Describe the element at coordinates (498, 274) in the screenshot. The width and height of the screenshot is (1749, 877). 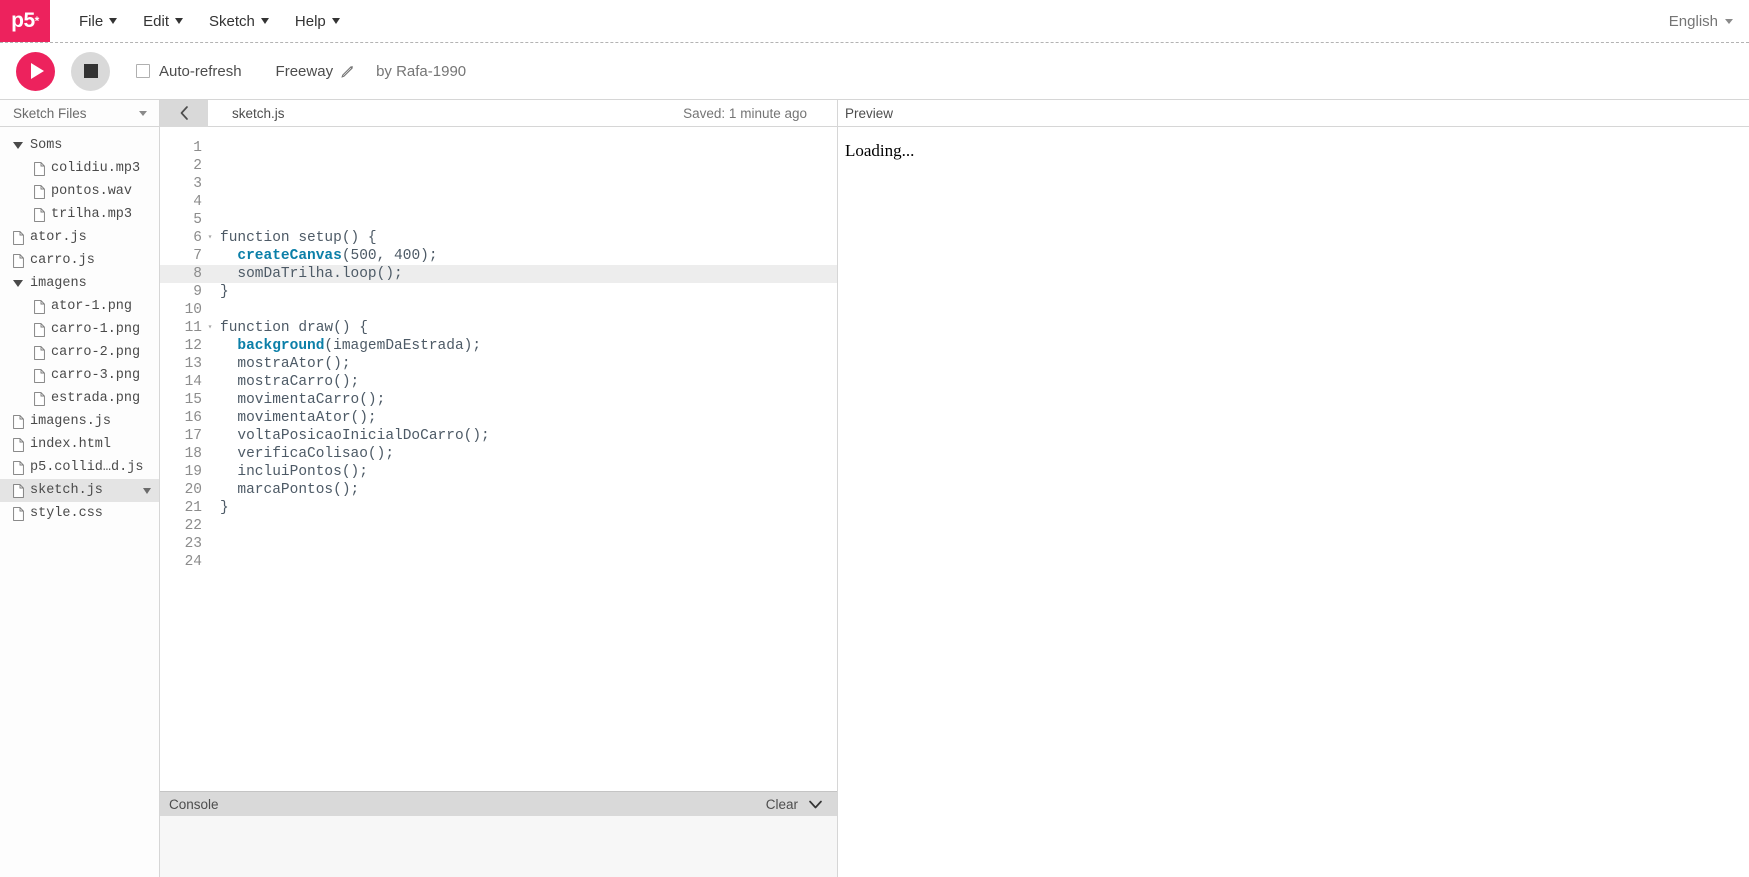
I see `code-line: 8 somDaTrilha.loop();` at that location.